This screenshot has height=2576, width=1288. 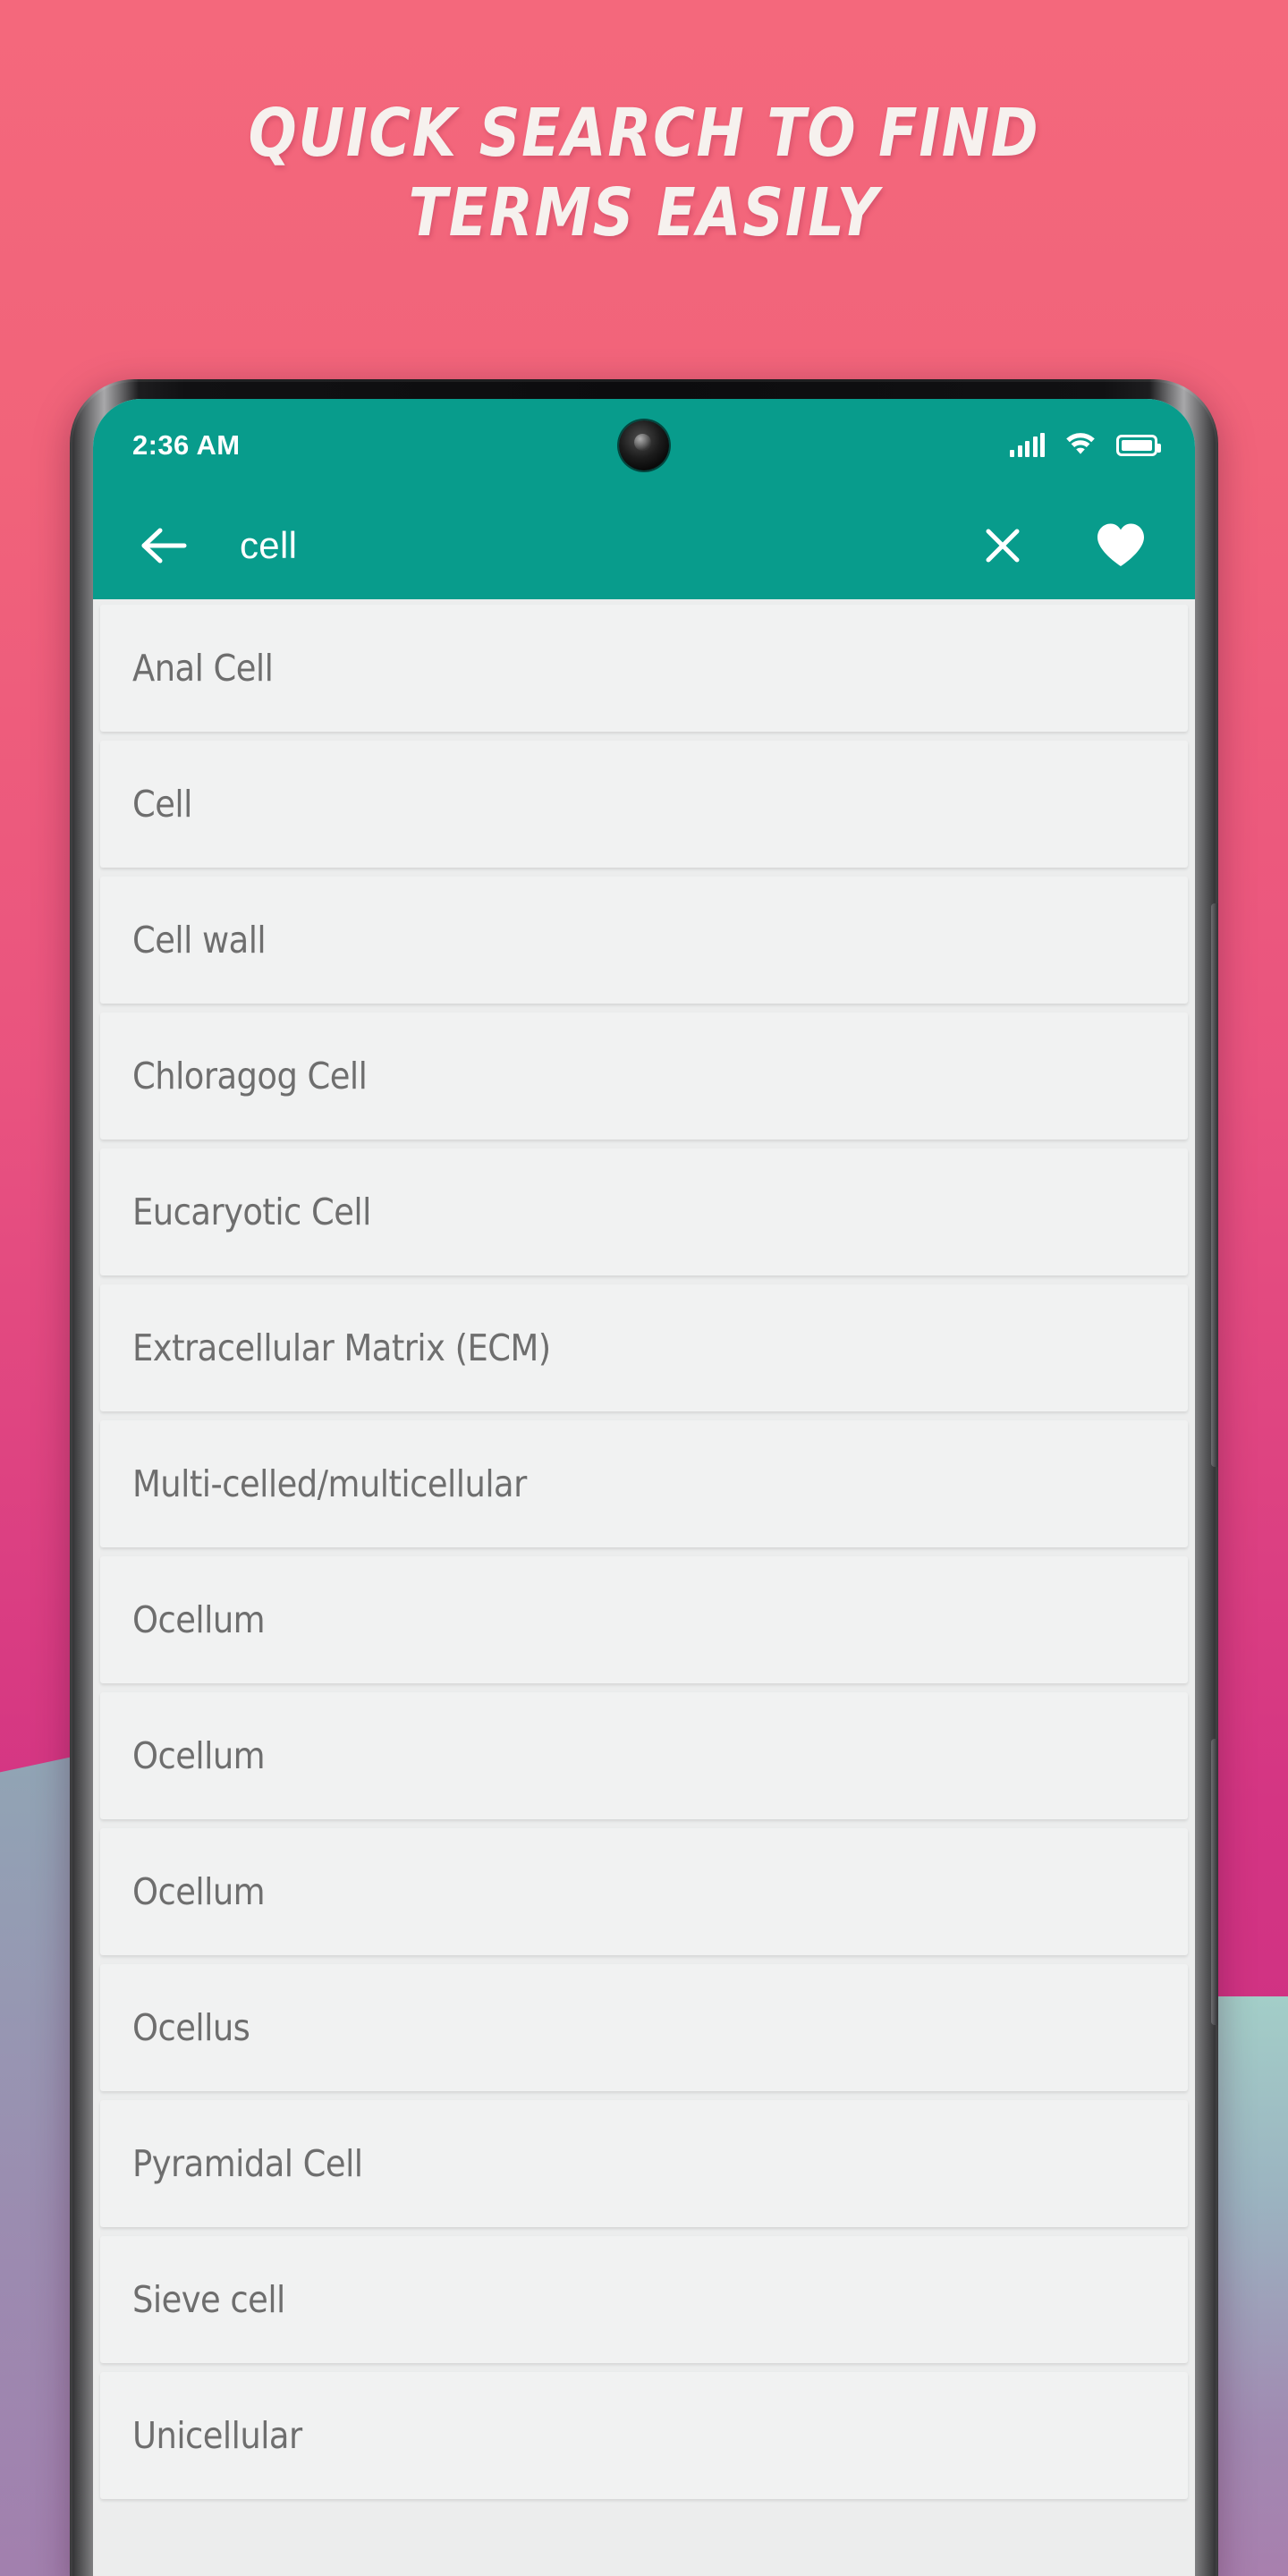 What do you see at coordinates (583, 545) in the screenshot?
I see `search-input: cell` at bounding box center [583, 545].